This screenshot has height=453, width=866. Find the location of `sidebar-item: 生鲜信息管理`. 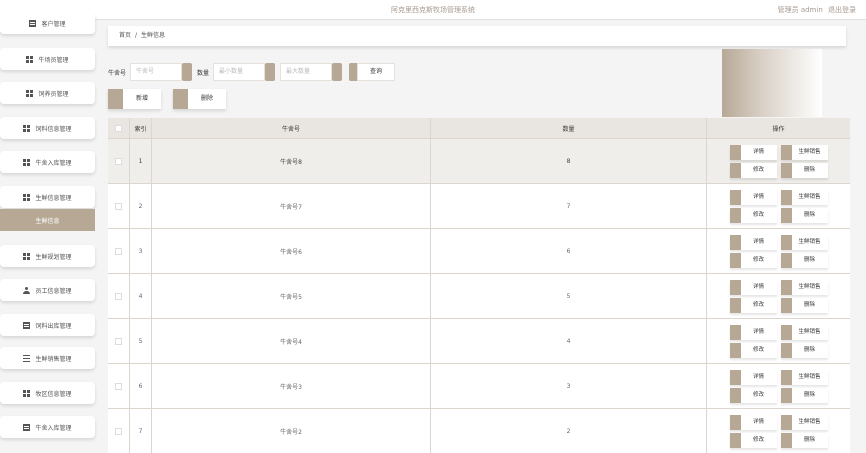

sidebar-item: 生鲜信息管理 is located at coordinates (47, 197).